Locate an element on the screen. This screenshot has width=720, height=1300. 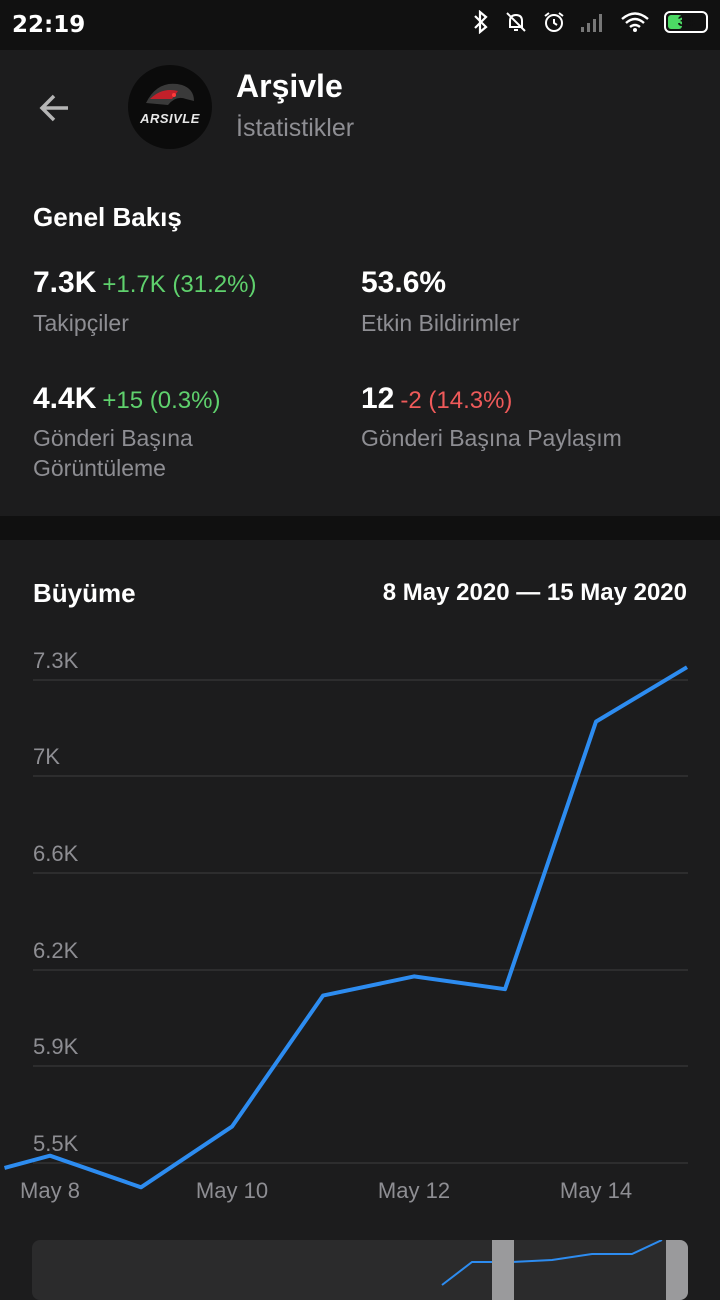
avatar-logo-text: ARSIVLE is located at coordinates (170, 118).